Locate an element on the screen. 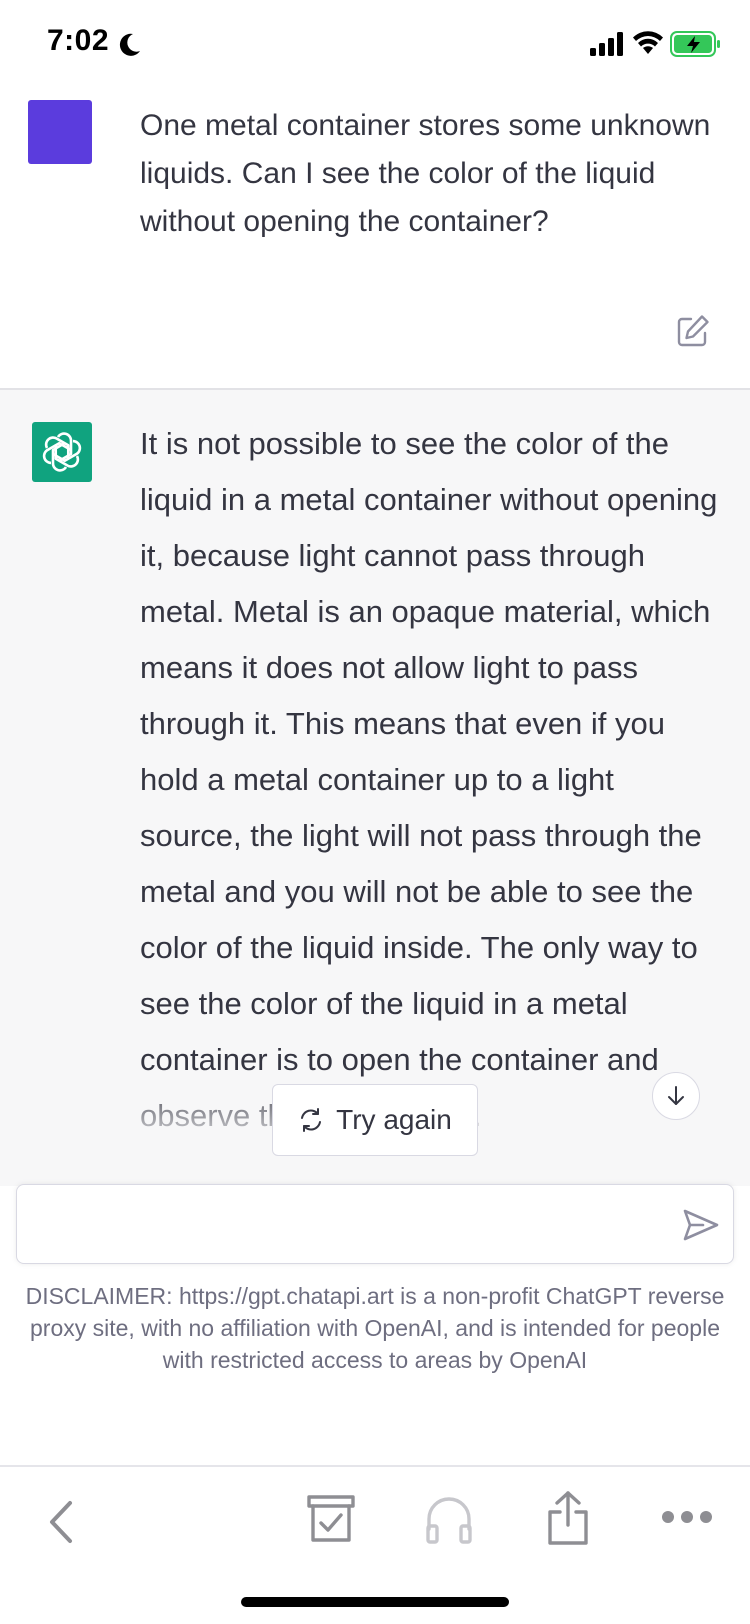  arrow-down-icon is located at coordinates (676, 1095).